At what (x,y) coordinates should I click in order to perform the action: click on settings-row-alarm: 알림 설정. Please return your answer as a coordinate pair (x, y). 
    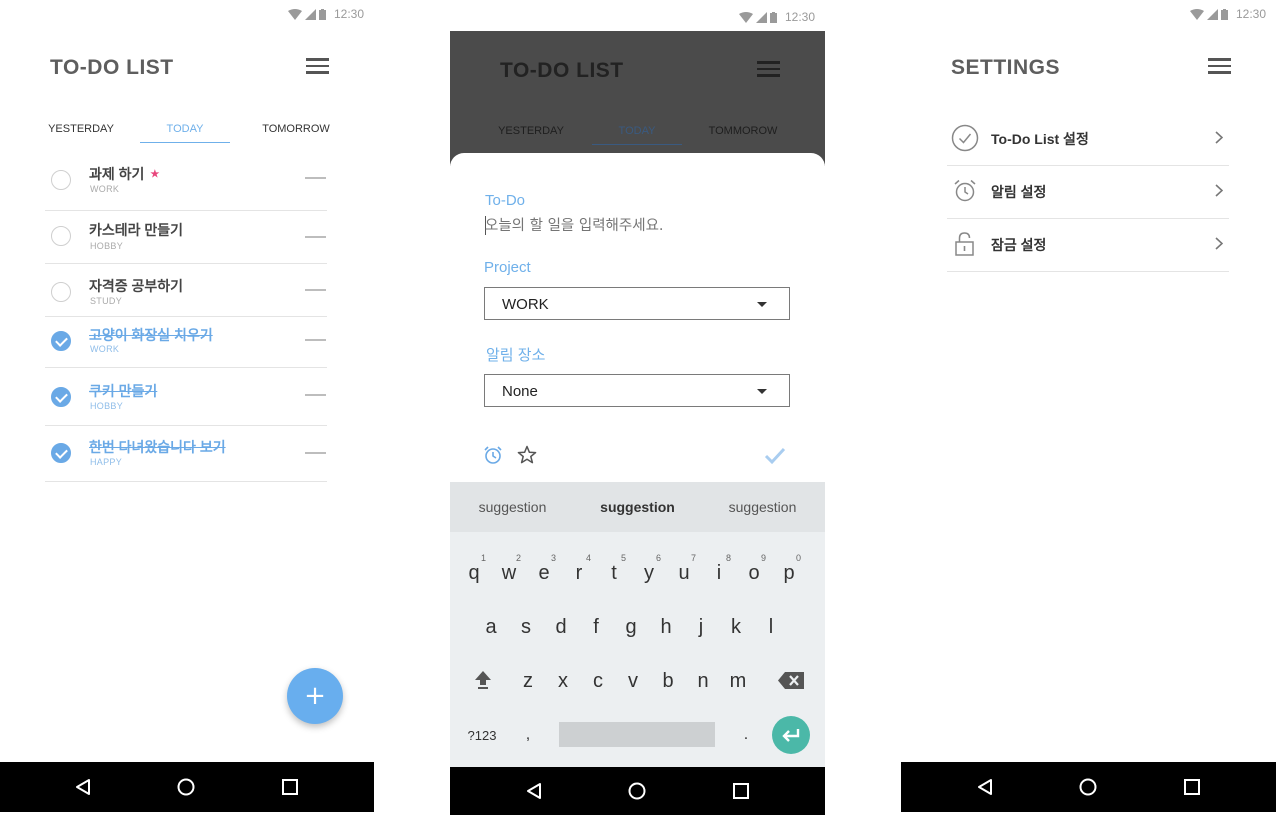
    Looking at the image, I should click on (1088, 192).